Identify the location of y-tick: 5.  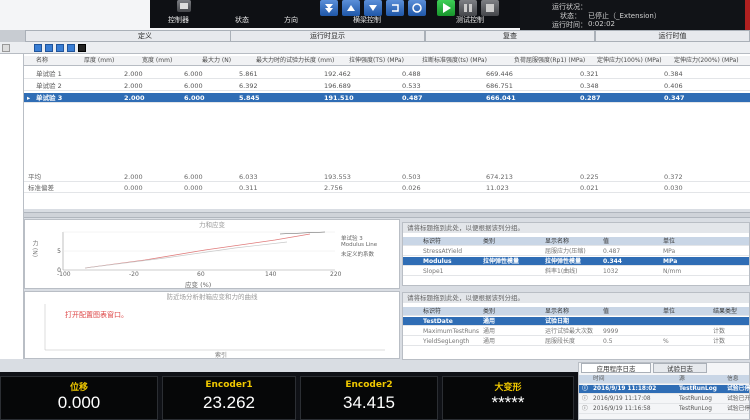
(59, 251).